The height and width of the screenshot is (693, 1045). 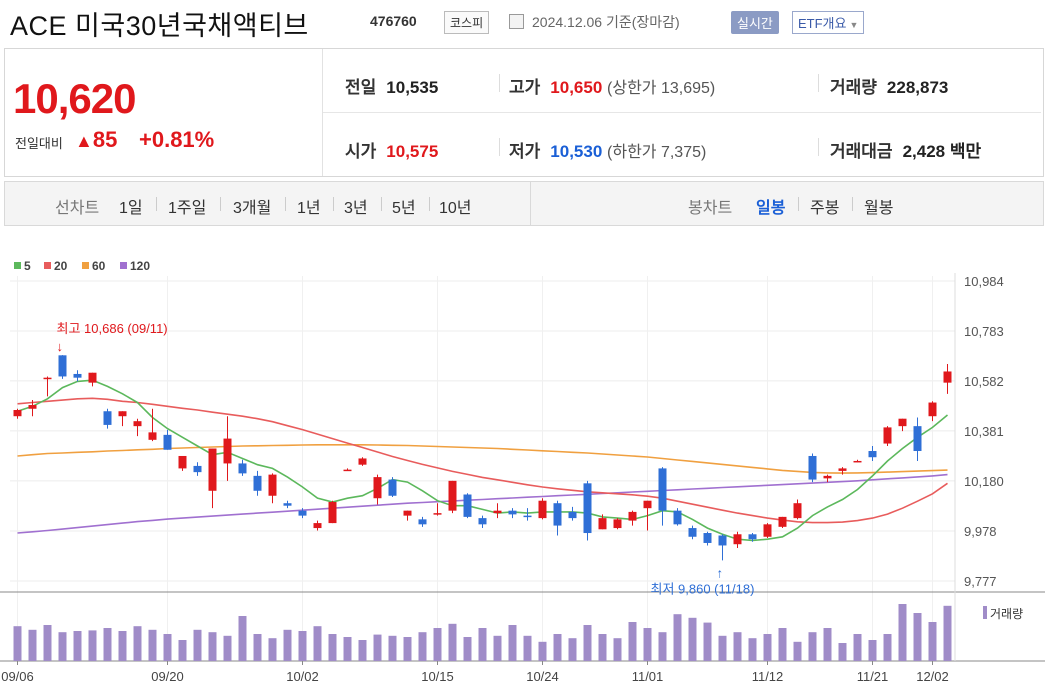 I want to click on period-3y: 3년, so click(x=356, y=206).